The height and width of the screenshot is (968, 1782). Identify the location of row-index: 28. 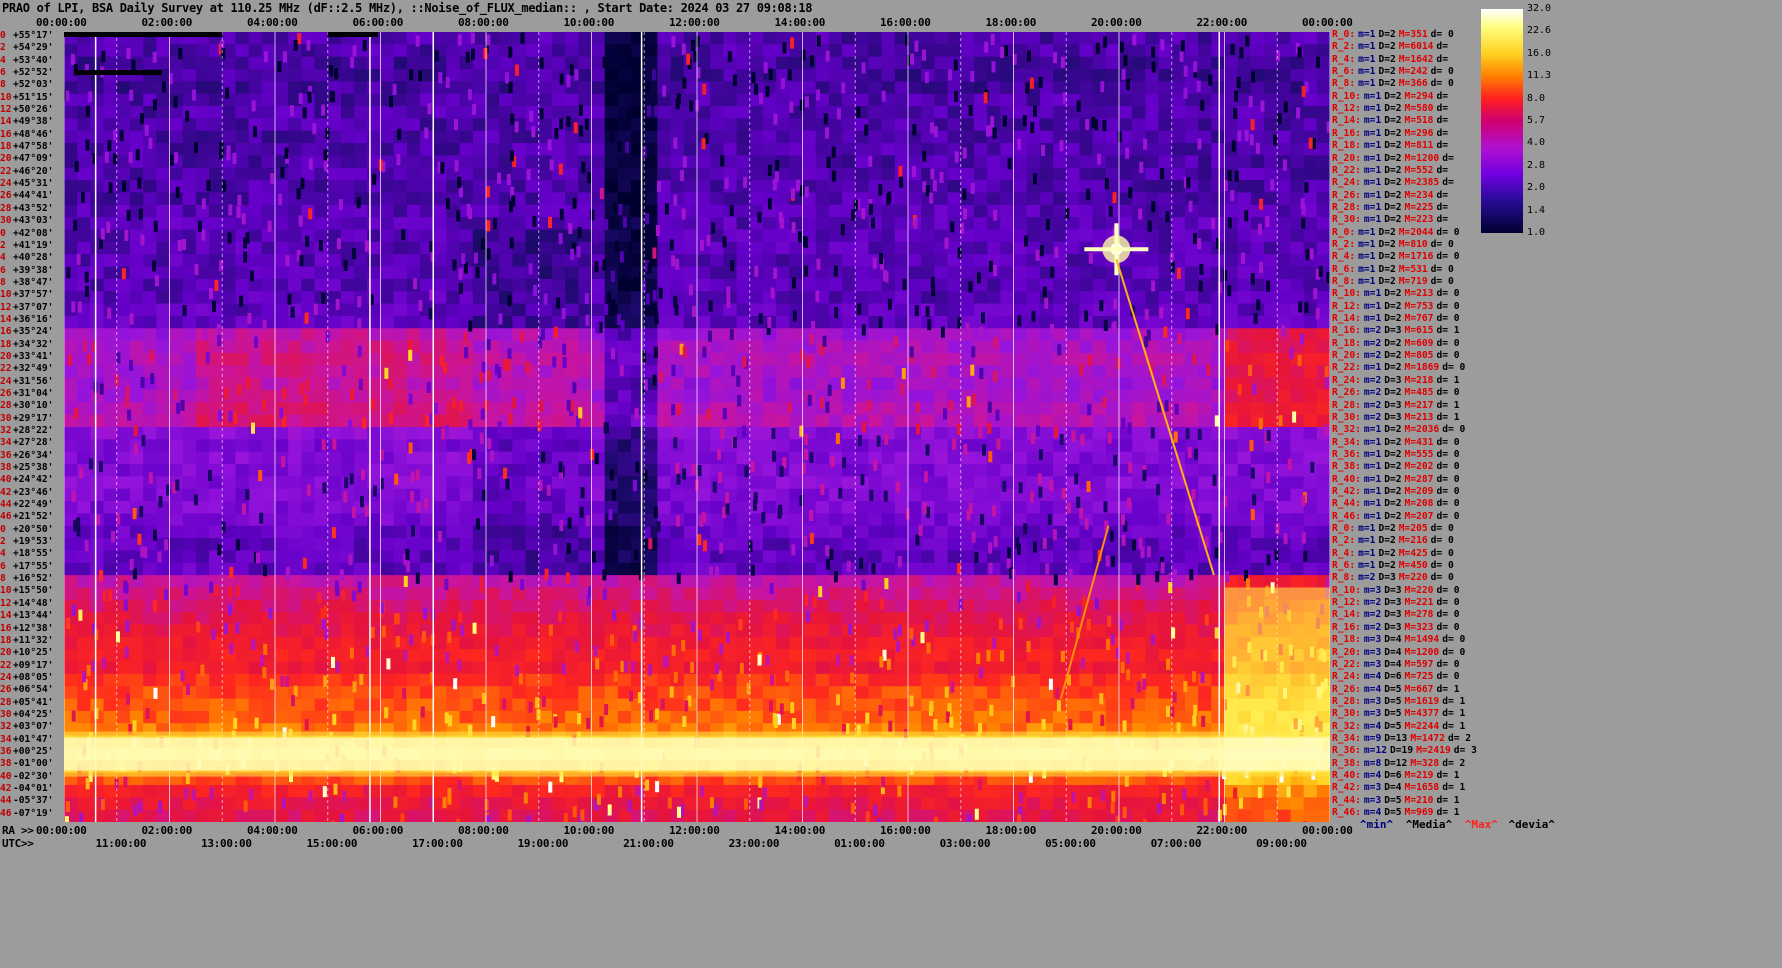
(6, 406).